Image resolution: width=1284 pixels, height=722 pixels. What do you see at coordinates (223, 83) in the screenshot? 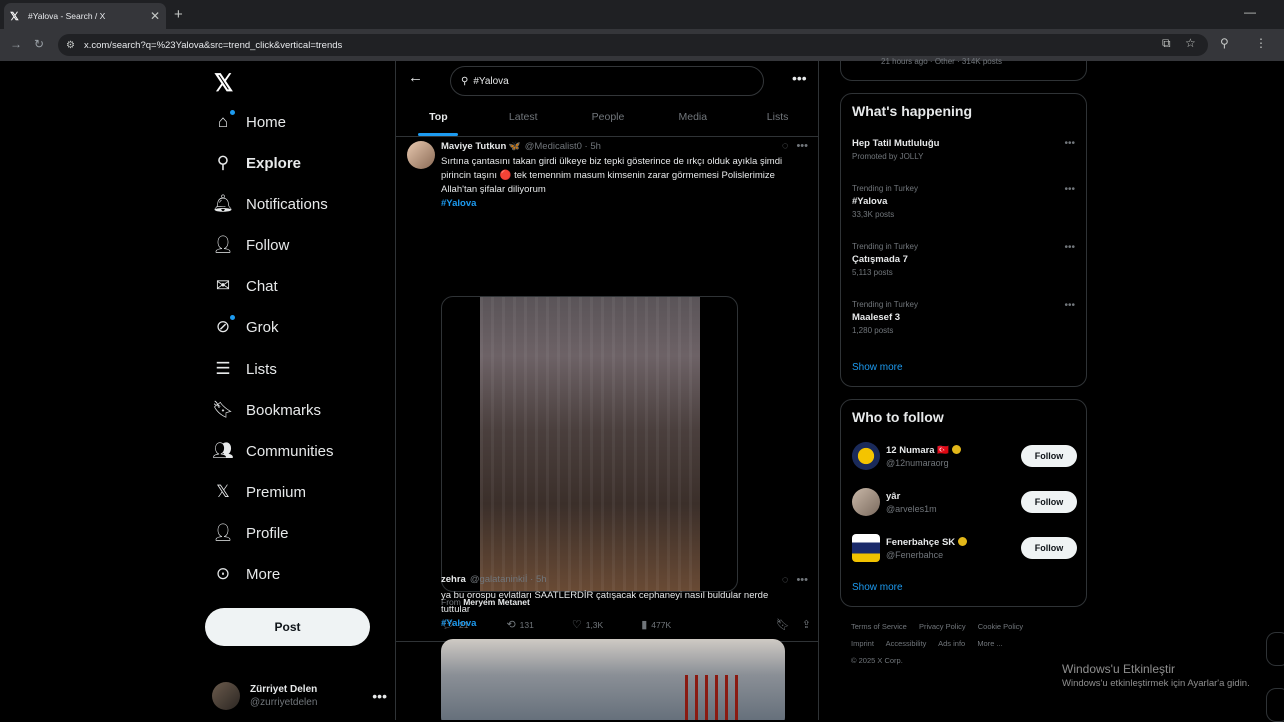
I see `x-logo-icon: 𝕏` at bounding box center [223, 83].